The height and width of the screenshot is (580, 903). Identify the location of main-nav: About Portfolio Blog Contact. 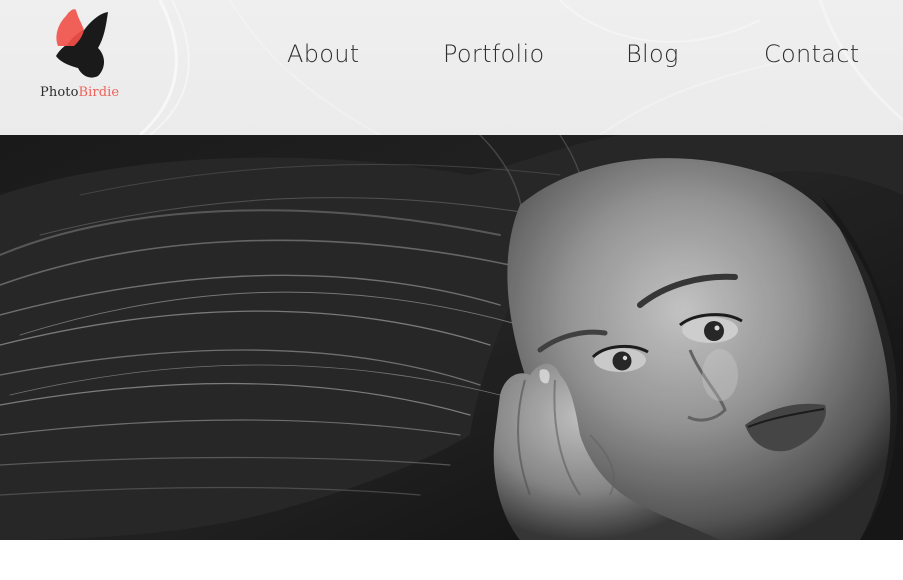
(451, 60).